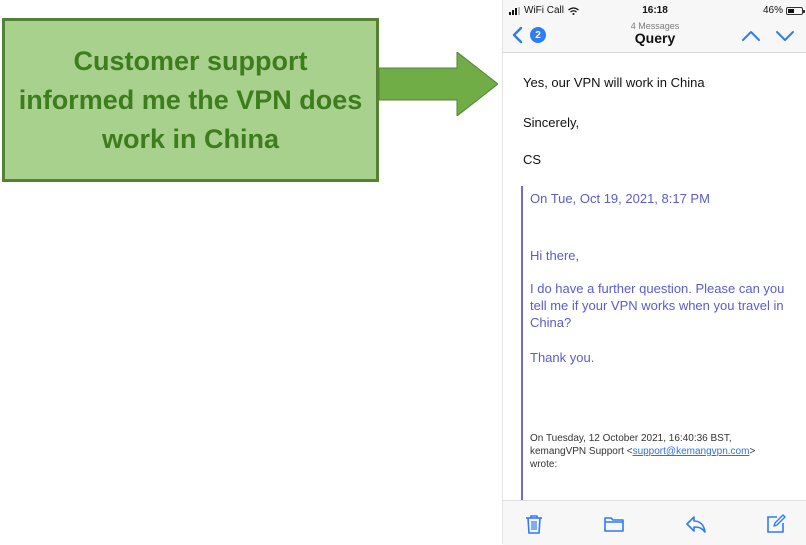  What do you see at coordinates (555, 255) in the screenshot?
I see `quoted-greeting: Hi there,` at bounding box center [555, 255].